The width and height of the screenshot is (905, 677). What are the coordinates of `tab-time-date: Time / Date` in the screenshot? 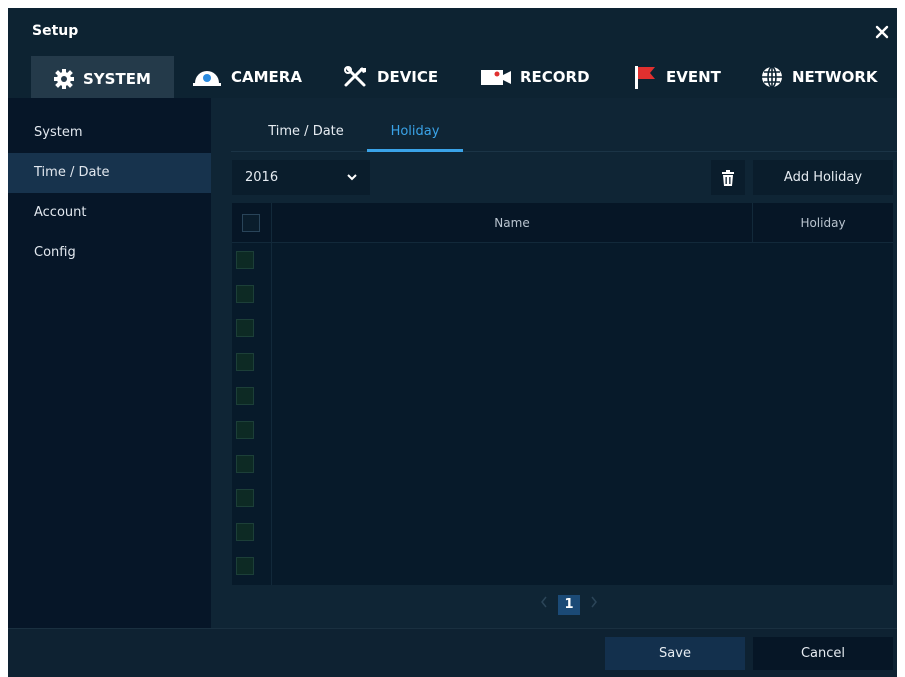 It's located at (306, 132).